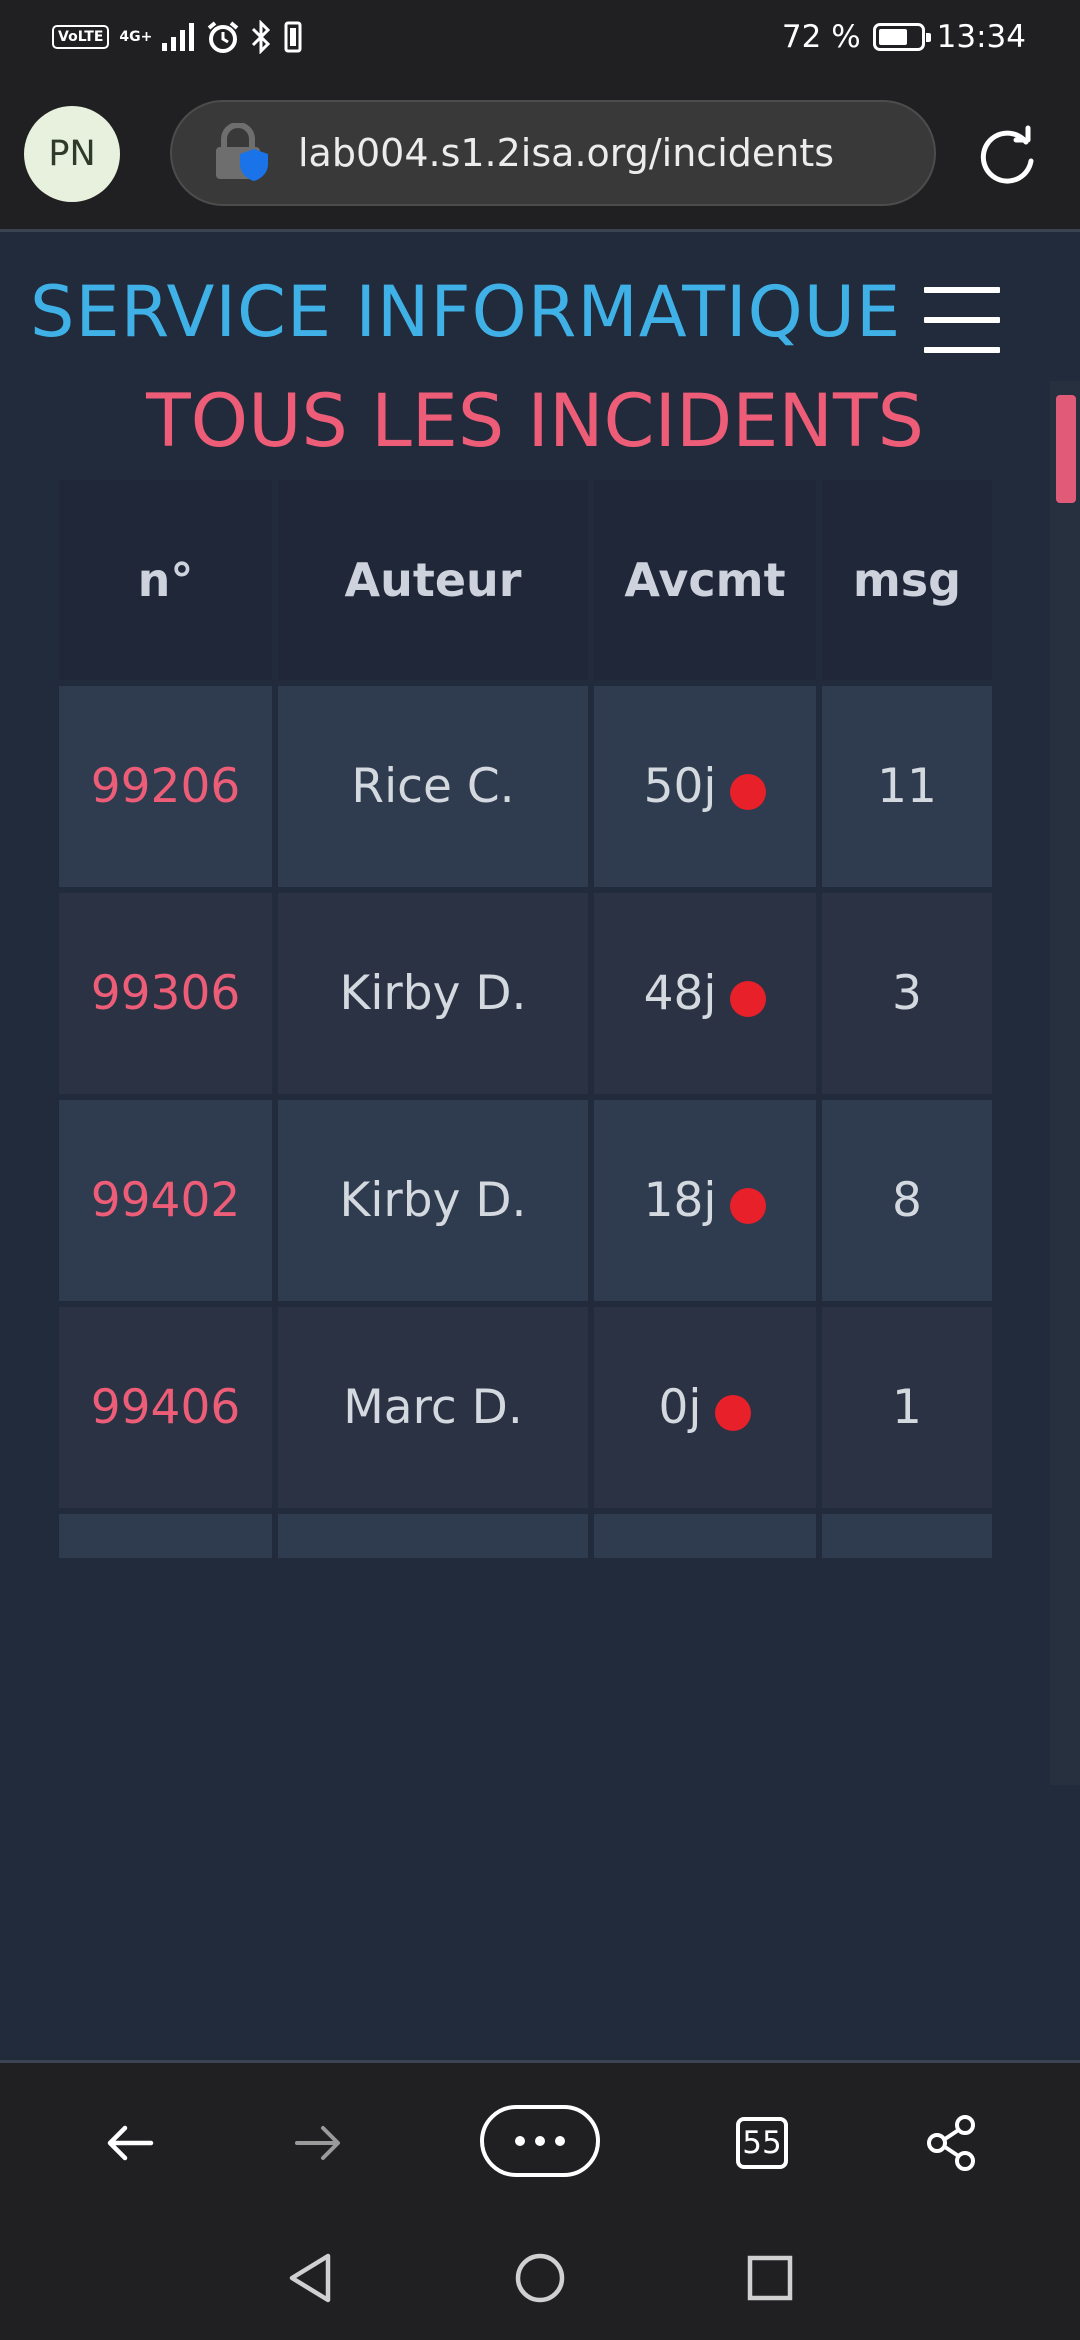  Describe the element at coordinates (310, 2278) in the screenshot. I see `nav-back-icon` at that location.